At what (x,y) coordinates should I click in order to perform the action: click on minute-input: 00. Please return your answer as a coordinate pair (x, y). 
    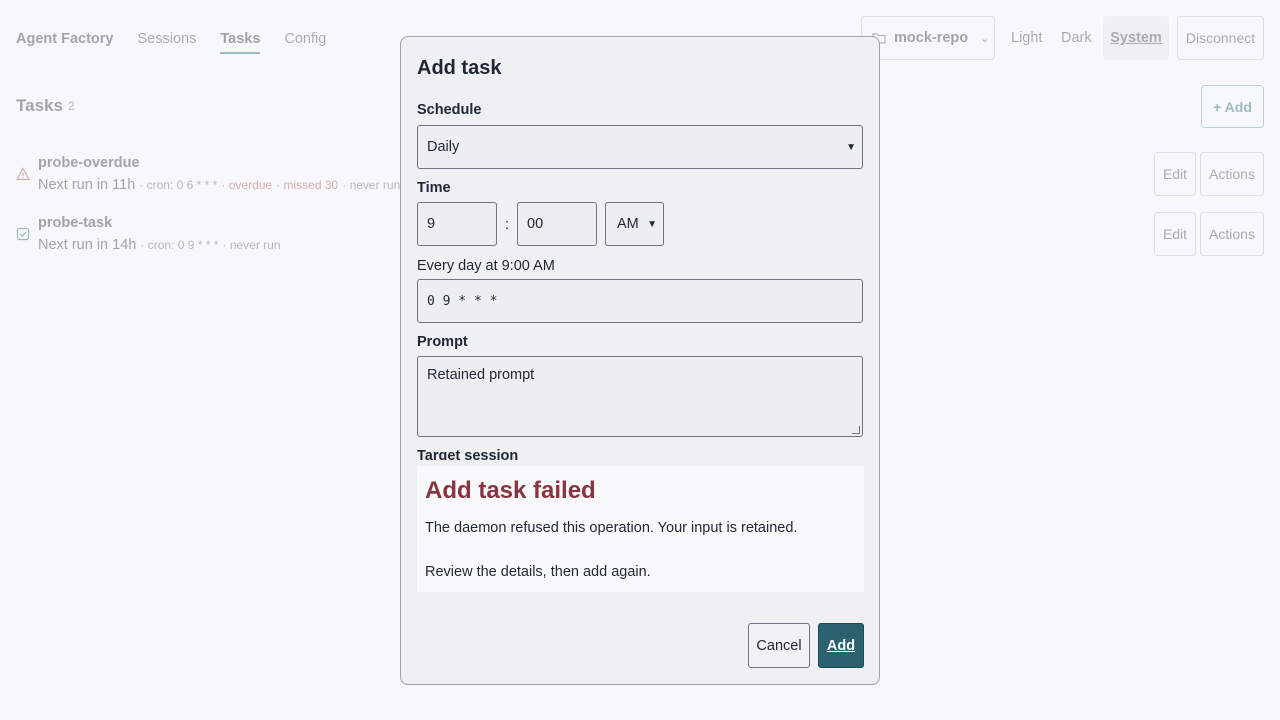
    Looking at the image, I should click on (557, 224).